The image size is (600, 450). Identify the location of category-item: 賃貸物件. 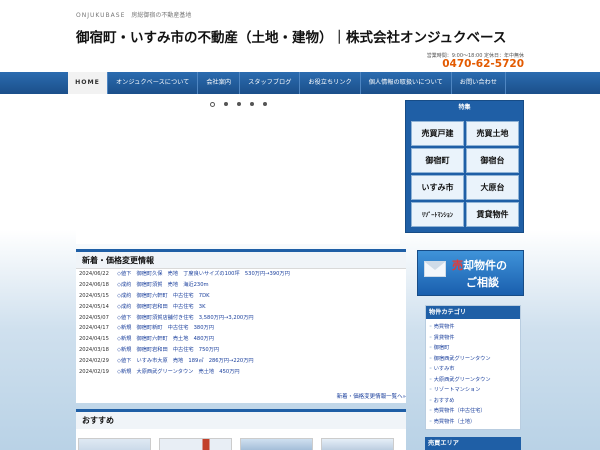
(474, 338).